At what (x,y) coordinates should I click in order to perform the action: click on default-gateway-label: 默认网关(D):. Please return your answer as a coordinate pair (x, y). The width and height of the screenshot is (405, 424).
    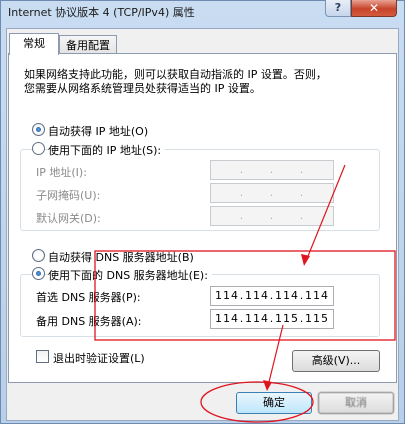
    Looking at the image, I should click on (68, 218).